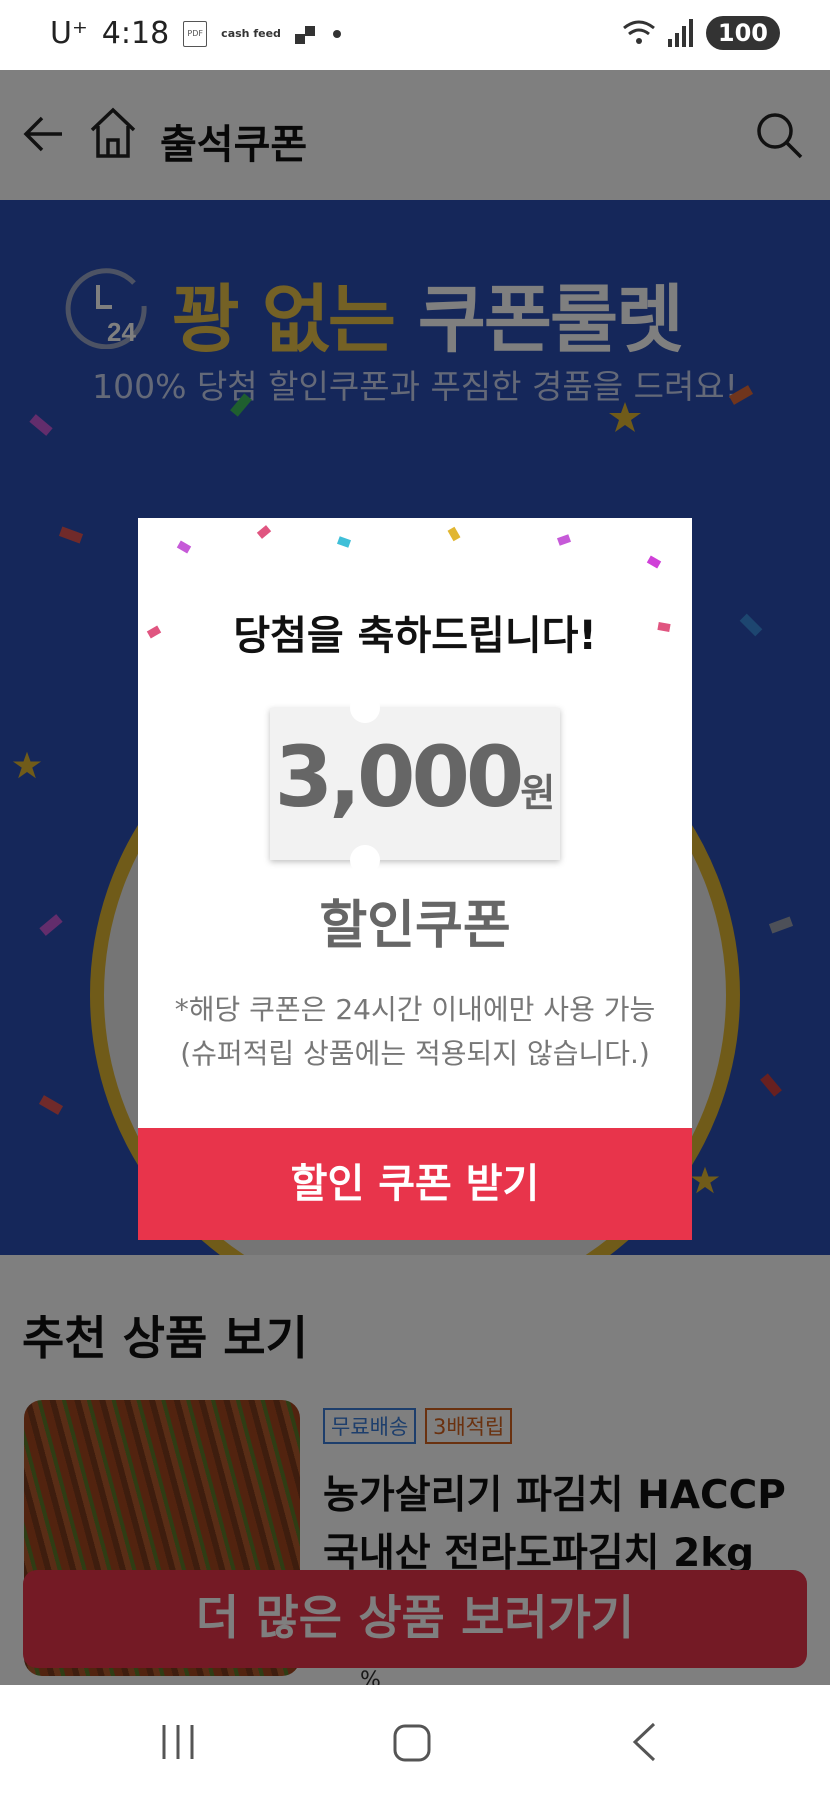 The image size is (830, 1798). What do you see at coordinates (251, 33) in the screenshot?
I see `cashfeed-icon: cash feed` at bounding box center [251, 33].